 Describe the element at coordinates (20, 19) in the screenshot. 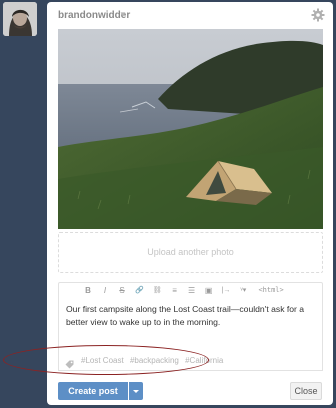

I see `avatar` at that location.